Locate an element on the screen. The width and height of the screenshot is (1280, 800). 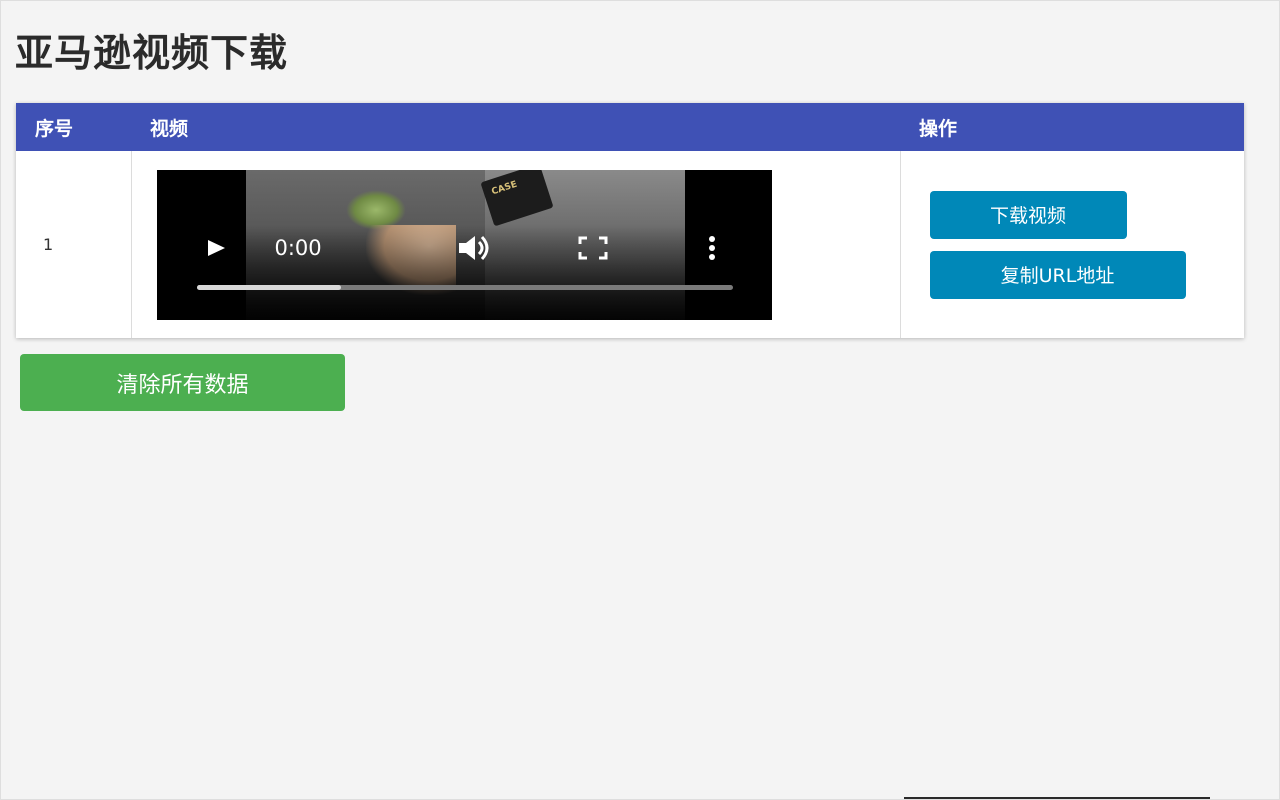
bottom-edge is located at coordinates (640, 797).